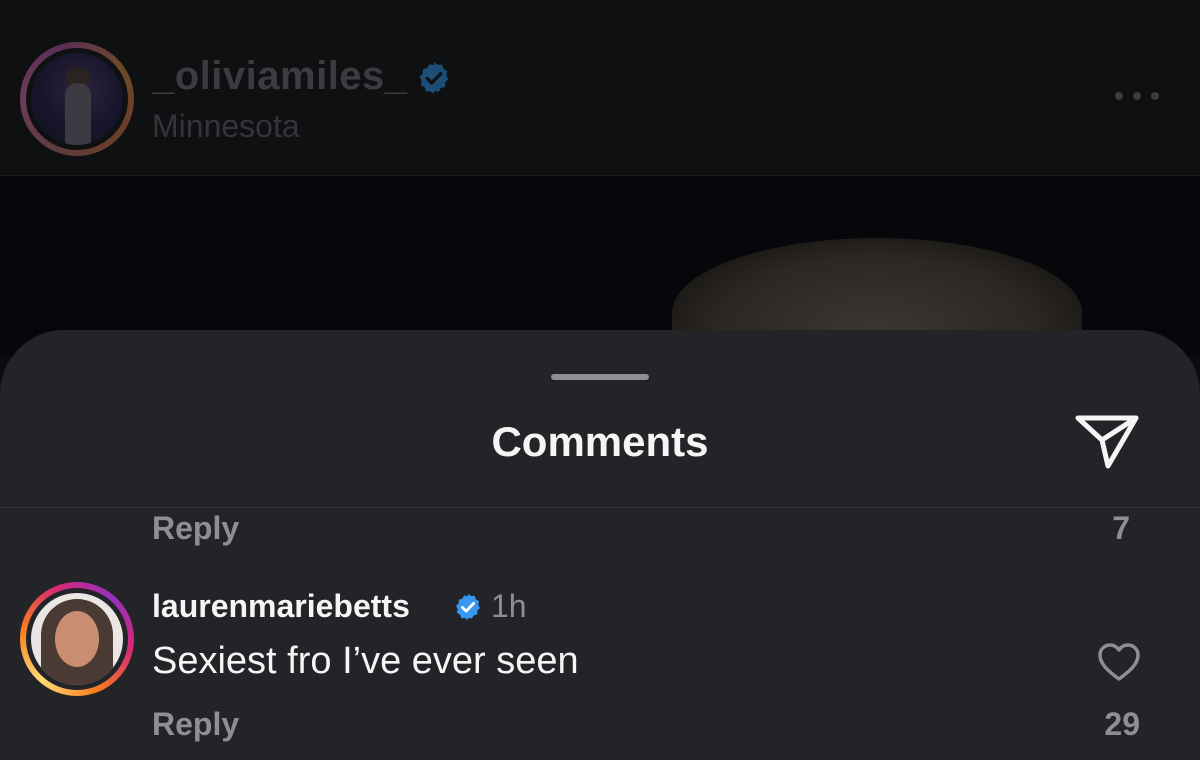 This screenshot has height=760, width=1200. What do you see at coordinates (365, 661) in the screenshot?
I see `comment-text: Sexiest fro I’ve ever seen` at bounding box center [365, 661].